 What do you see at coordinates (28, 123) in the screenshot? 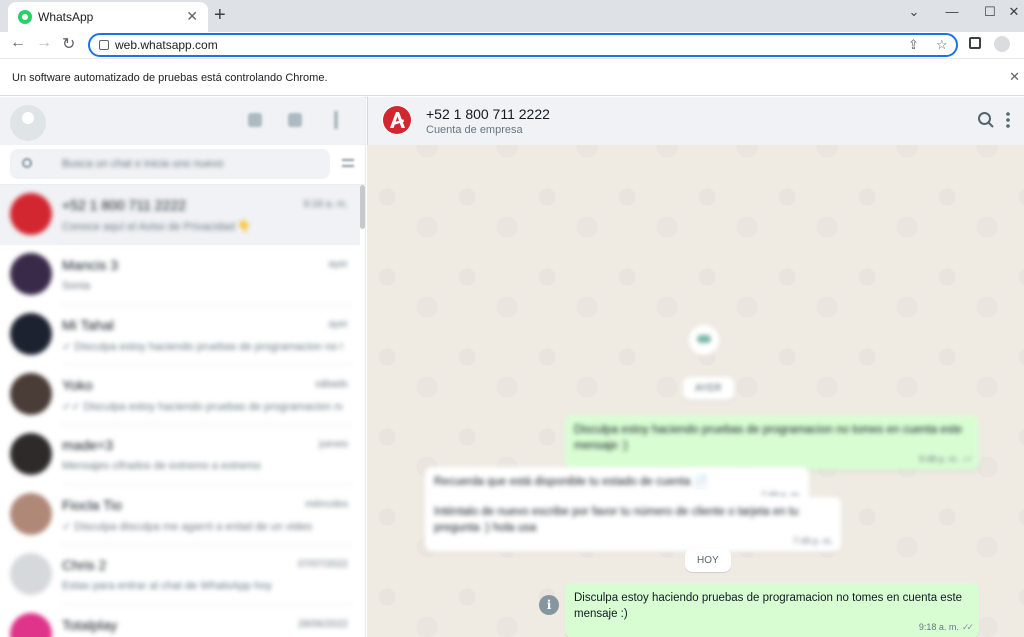
I see `my-profile-avatar` at bounding box center [28, 123].